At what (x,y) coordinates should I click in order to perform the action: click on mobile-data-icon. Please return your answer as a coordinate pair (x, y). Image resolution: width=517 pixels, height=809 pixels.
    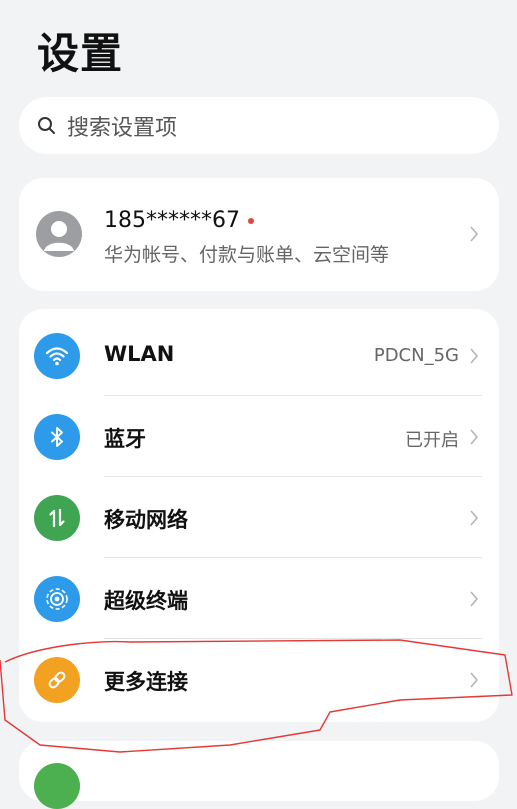
    Looking at the image, I should click on (57, 518).